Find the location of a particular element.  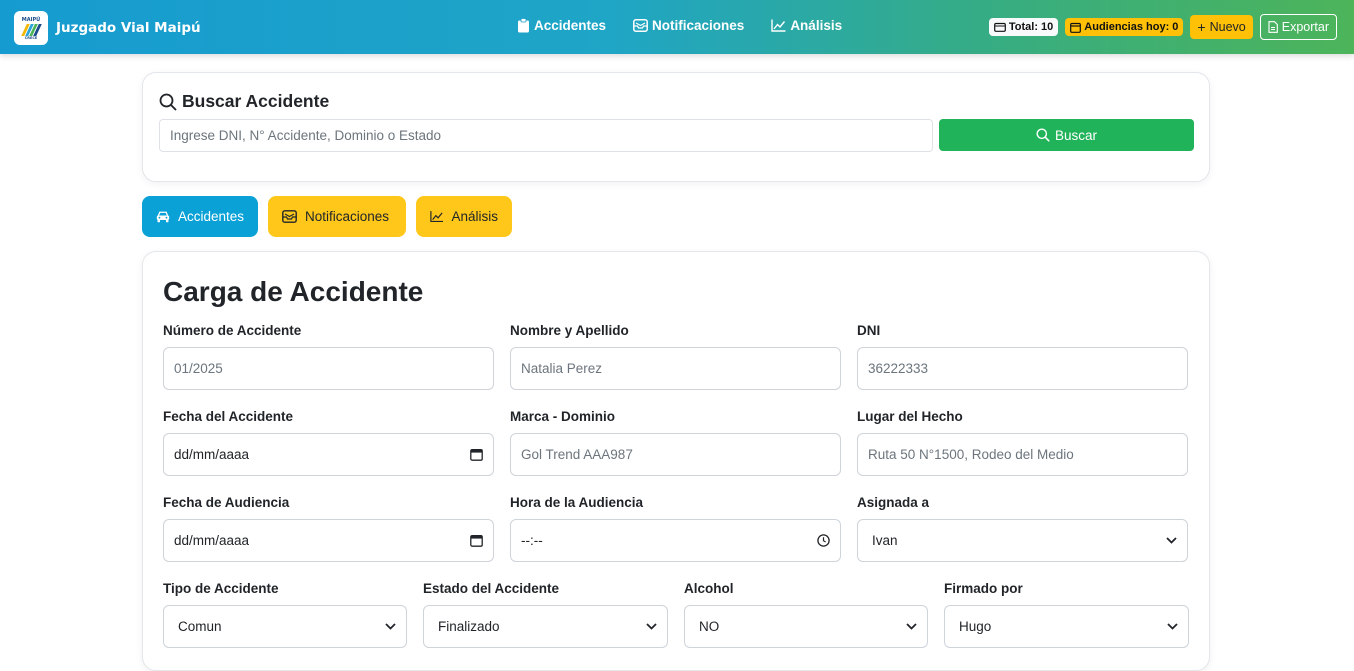

hora-audiencia-input: --:-- is located at coordinates (675, 540).